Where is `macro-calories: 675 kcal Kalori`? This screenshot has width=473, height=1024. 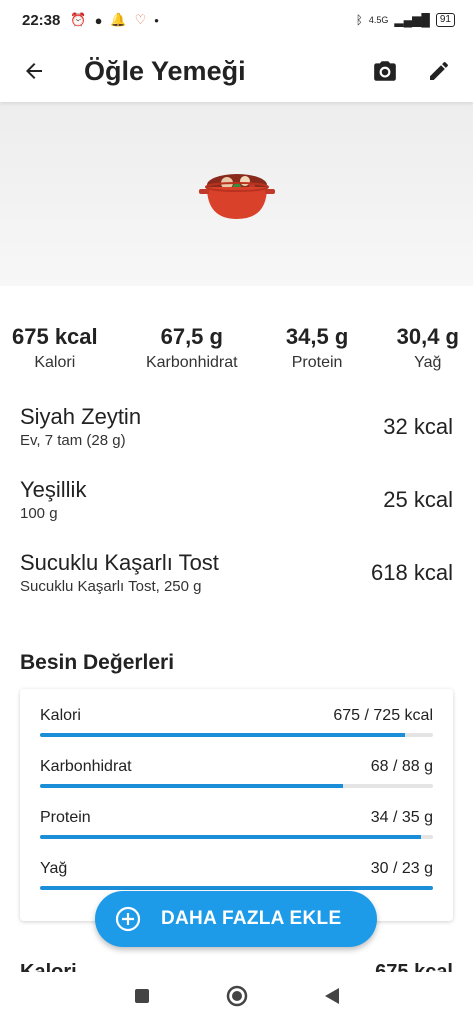 macro-calories: 675 kcal Kalori is located at coordinates (55, 348).